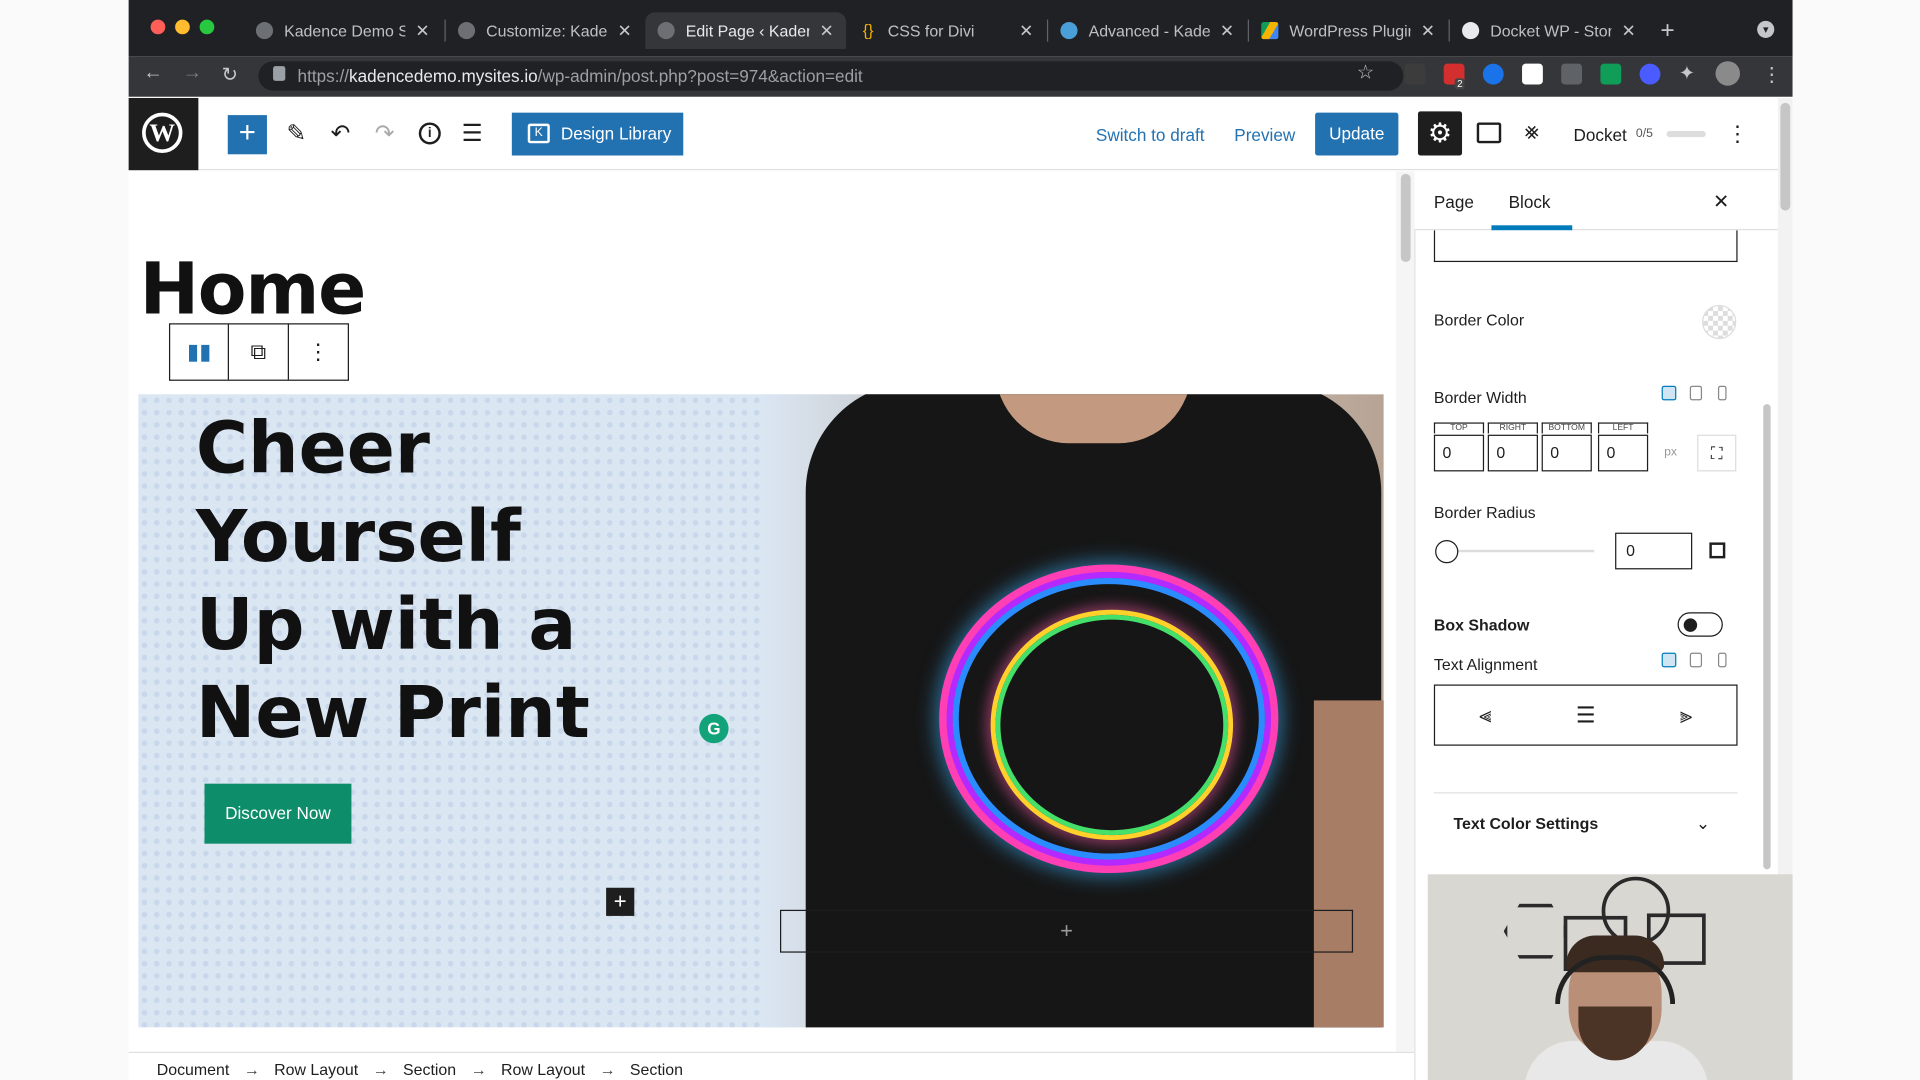 This screenshot has height=1080, width=1920. What do you see at coordinates (1348, 30) in the screenshot?
I see `browser-tab: WordPress Plugin ✕` at bounding box center [1348, 30].